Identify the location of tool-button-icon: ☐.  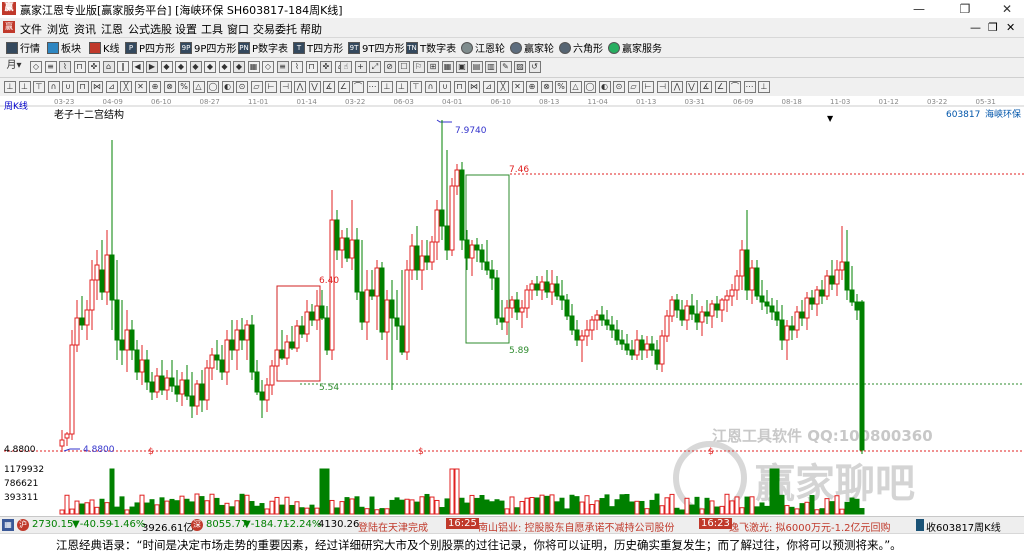
(404, 67).